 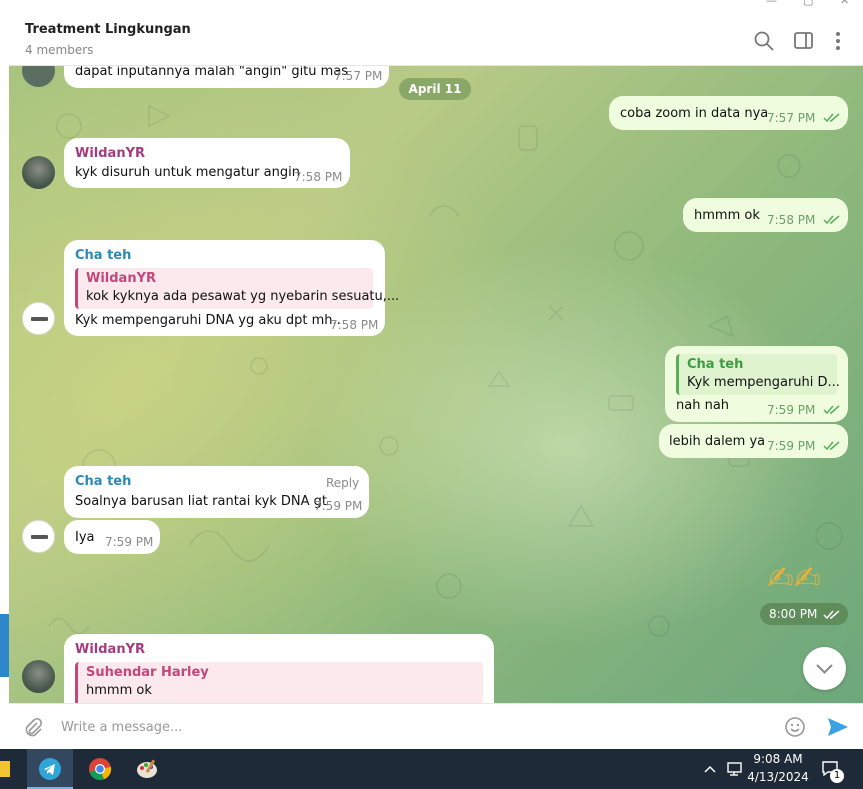 I want to click on message-text: Iya, so click(x=85, y=537).